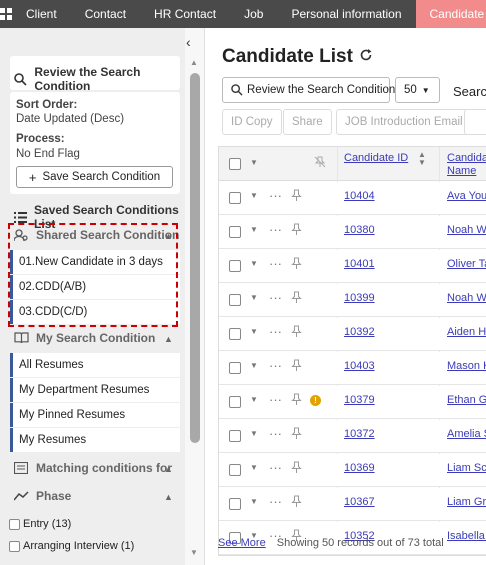 The width and height of the screenshot is (486, 565). Describe the element at coordinates (359, 434) in the screenshot. I see `candidate-id-link: 10372` at that location.